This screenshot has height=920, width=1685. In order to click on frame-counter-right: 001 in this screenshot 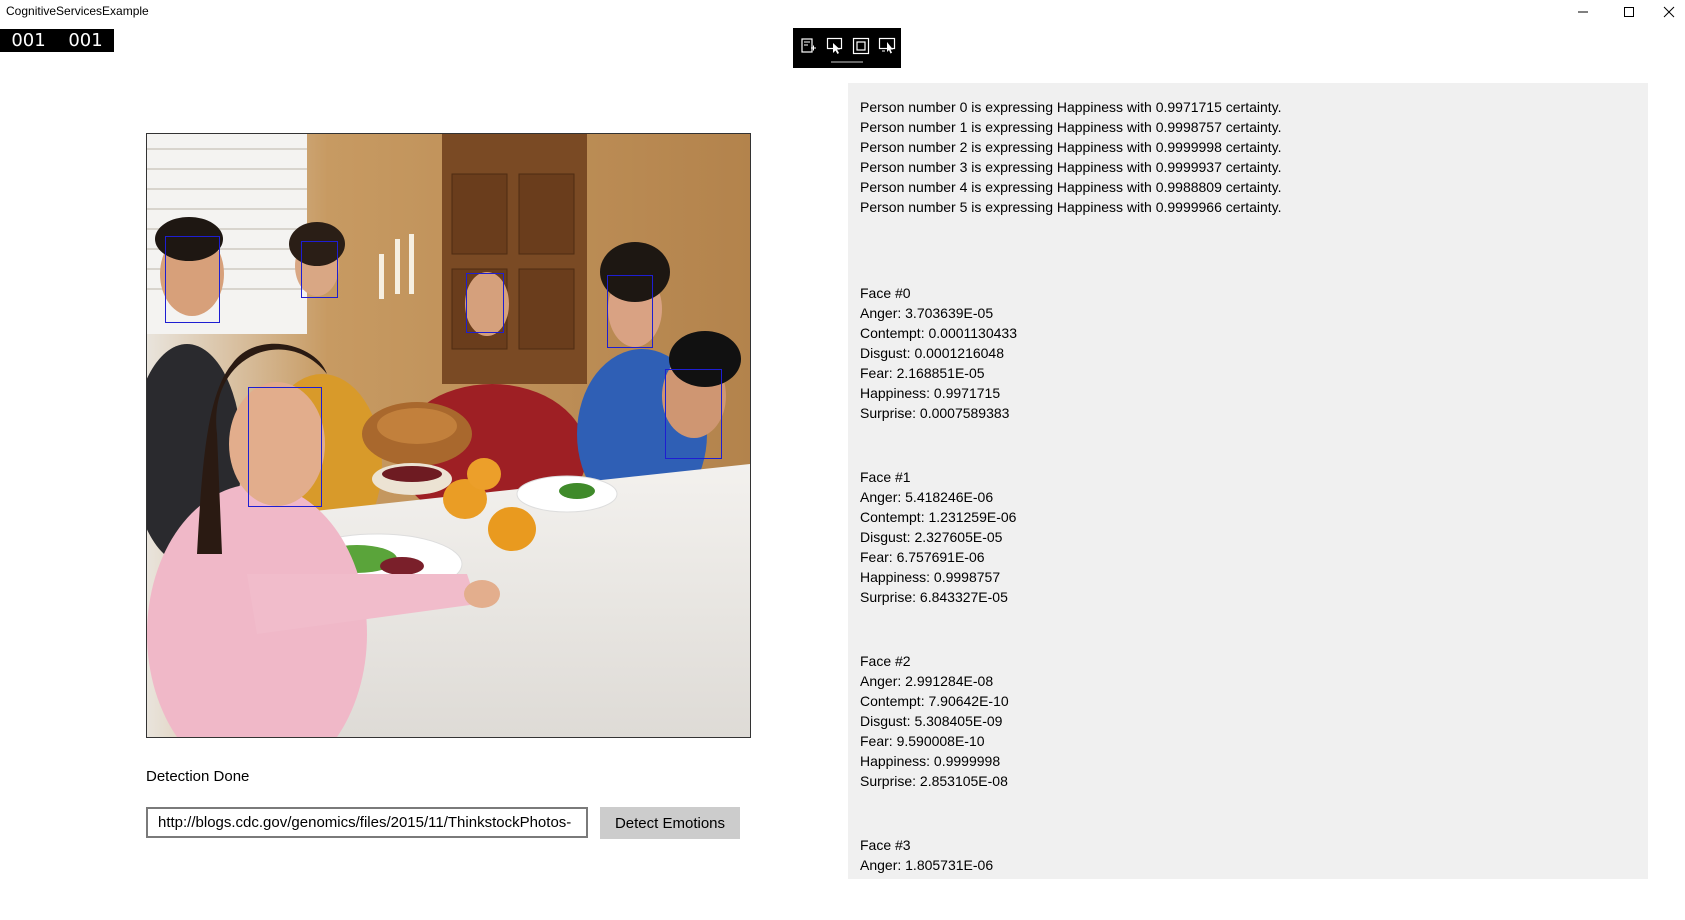, I will do `click(85, 40)`.